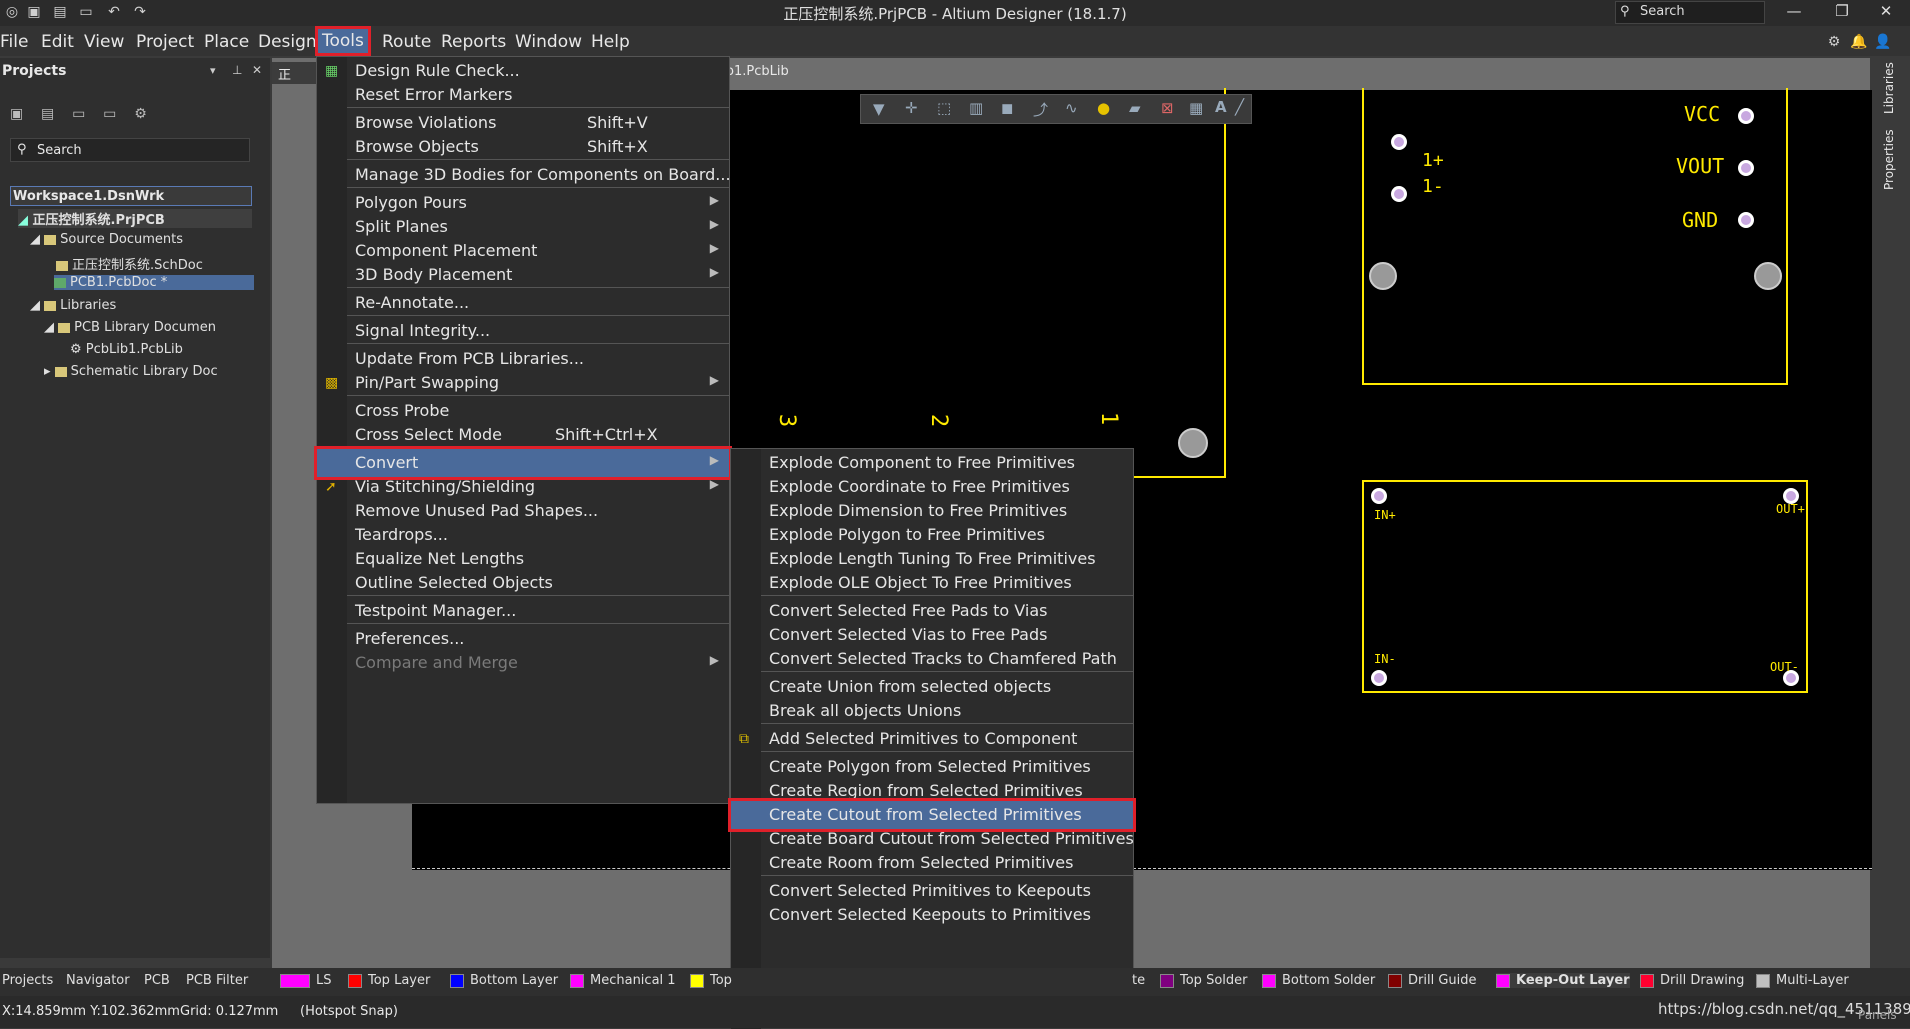 Image resolution: width=1910 pixels, height=1029 pixels. What do you see at coordinates (523, 383) in the screenshot?
I see `tools-menu-item-pin-part-swapping: Pin/Part Swapping ▶` at bounding box center [523, 383].